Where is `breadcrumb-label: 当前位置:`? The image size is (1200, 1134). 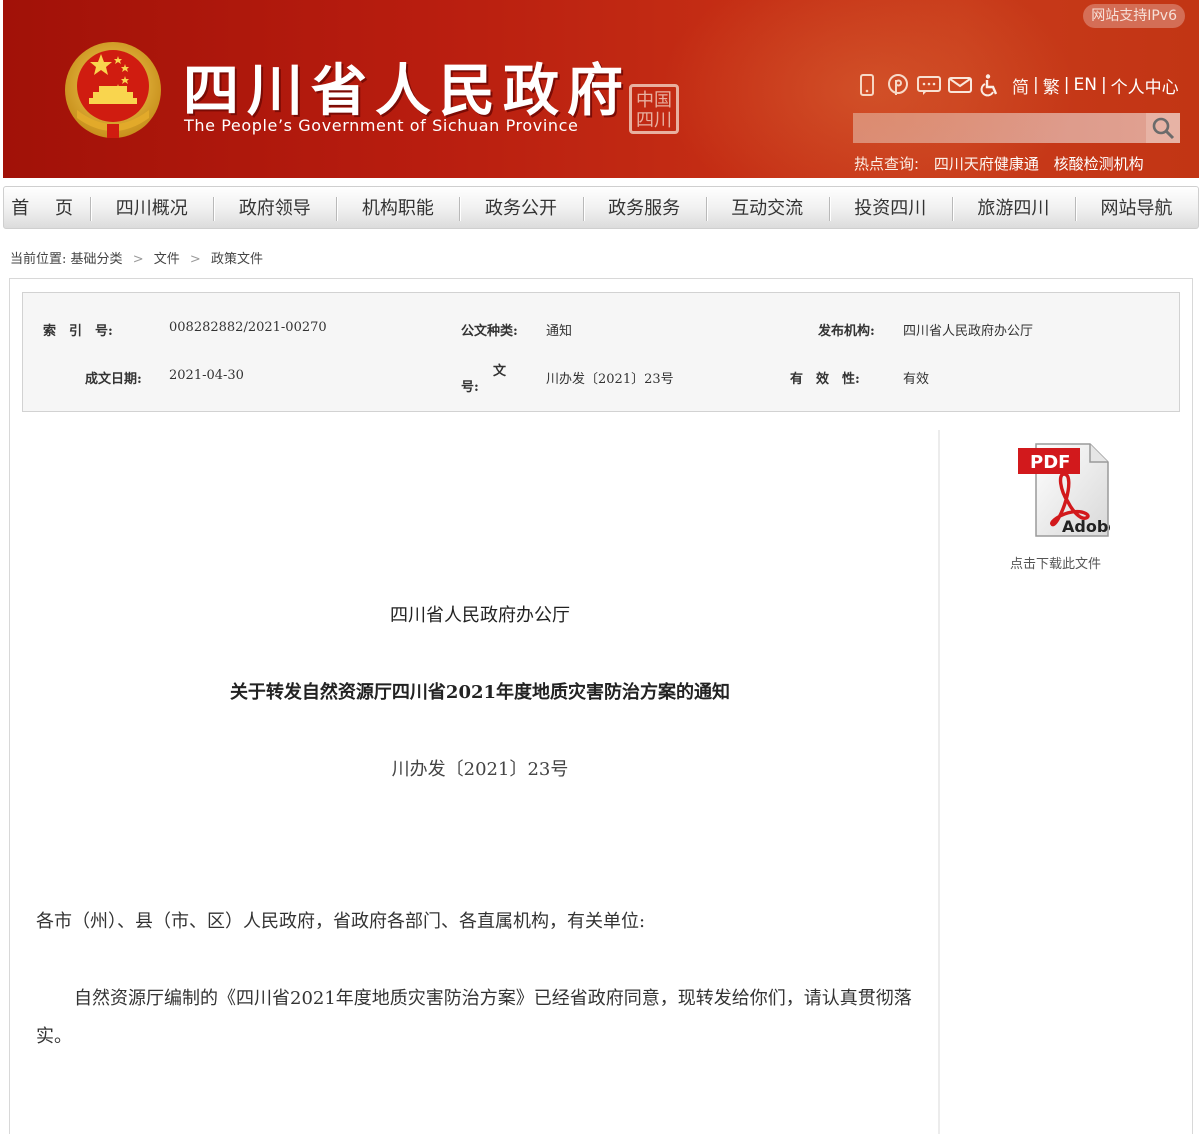
breadcrumb-label: 当前位置: is located at coordinates (38, 259).